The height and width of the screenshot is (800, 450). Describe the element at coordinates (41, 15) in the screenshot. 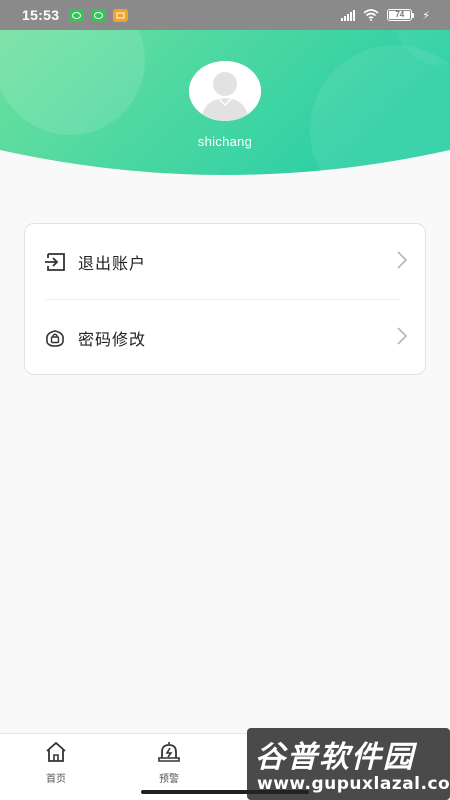

I see `status-time: 15:53` at that location.